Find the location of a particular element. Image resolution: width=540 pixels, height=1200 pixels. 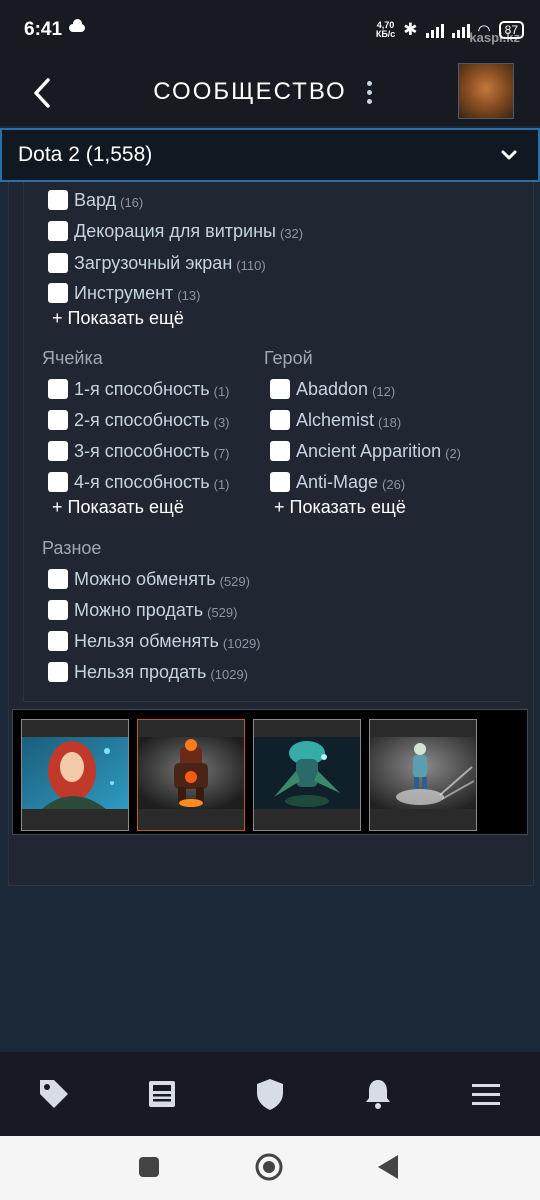

option-label: 4-я способность is located at coordinates (142, 481).